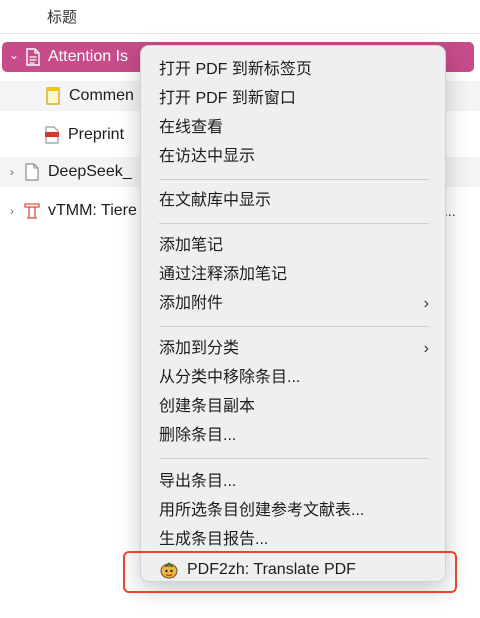  Describe the element at coordinates (290, 572) in the screenshot. I see `highlight-box` at that location.